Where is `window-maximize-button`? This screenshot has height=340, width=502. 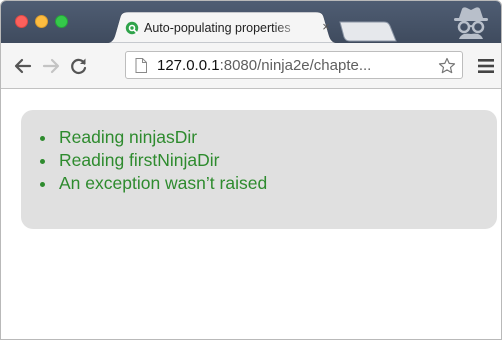 window-maximize-button is located at coordinates (61, 21).